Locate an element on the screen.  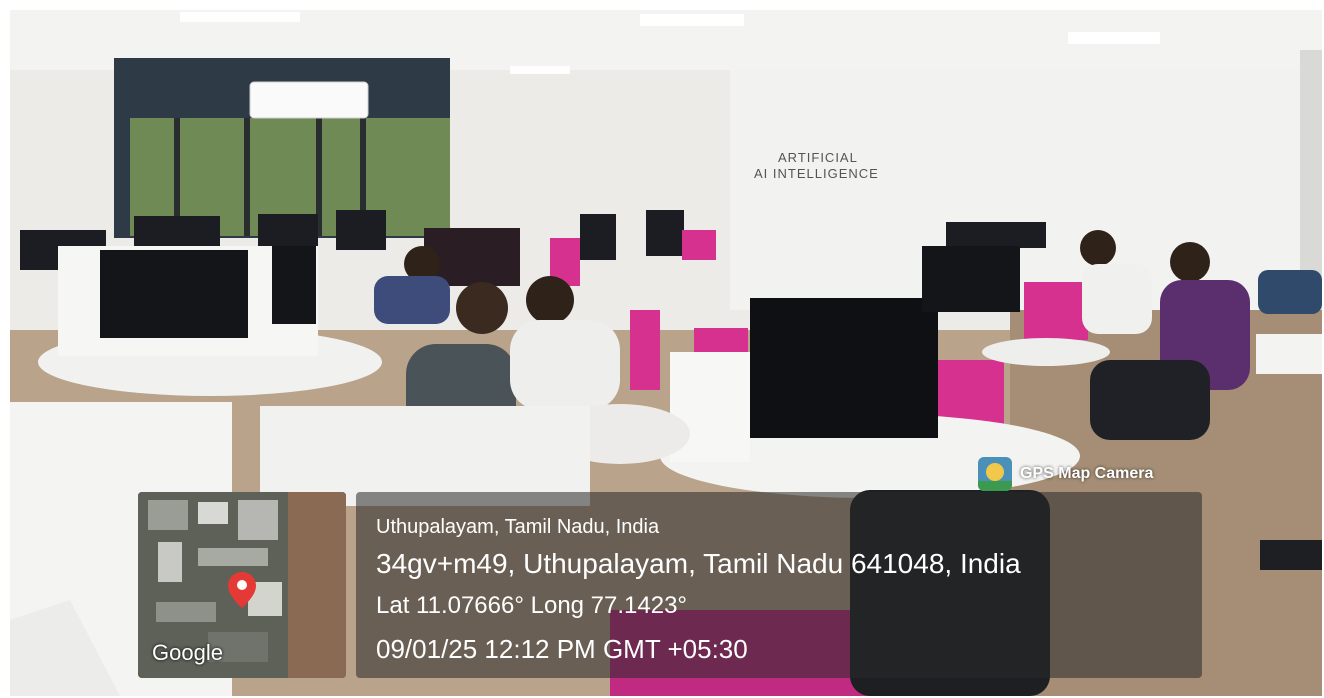
gps-map-camera-badge: GPS Map Camera is located at coordinates (1090, 474).